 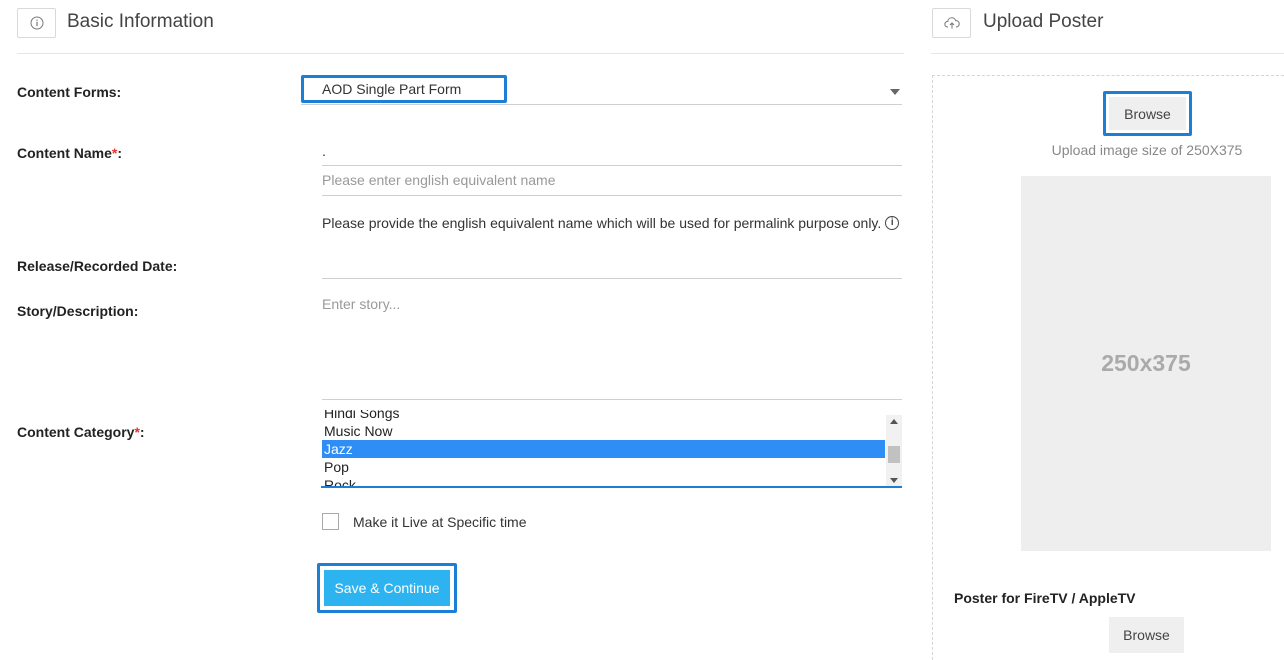 I want to click on content-name-label-text: Content Name, so click(x=64, y=153).